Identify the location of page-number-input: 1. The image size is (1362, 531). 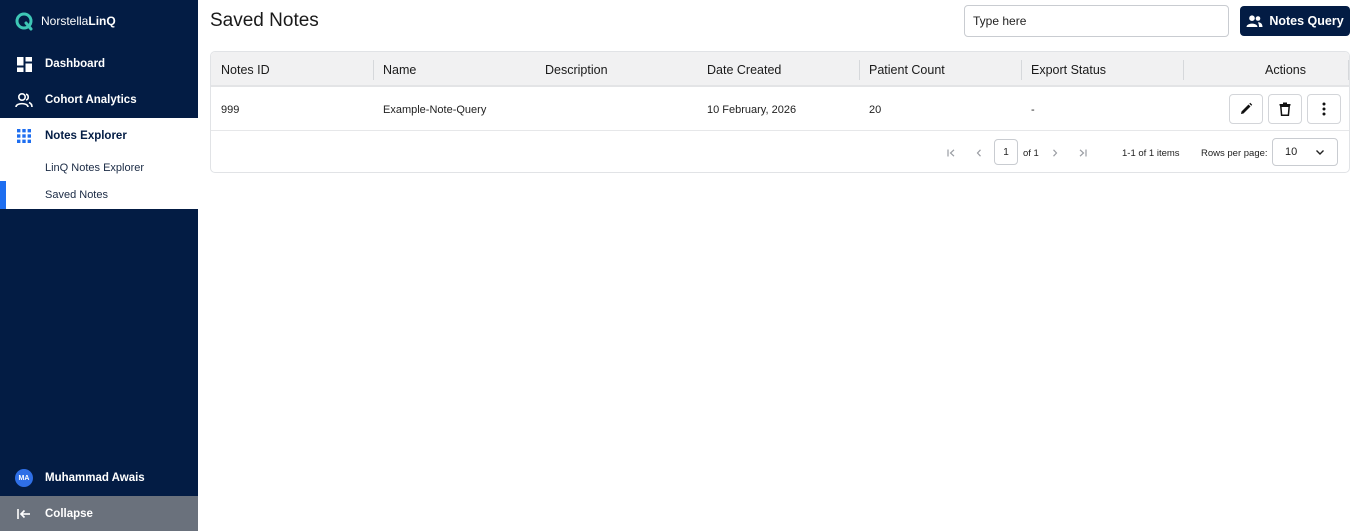
(1006, 152).